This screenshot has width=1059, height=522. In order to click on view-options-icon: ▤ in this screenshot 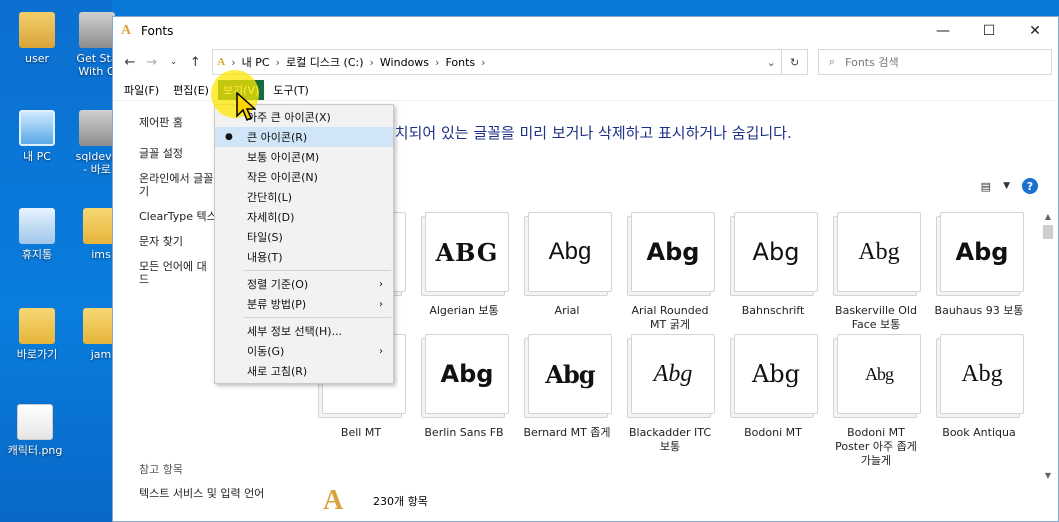, I will do `click(986, 186)`.